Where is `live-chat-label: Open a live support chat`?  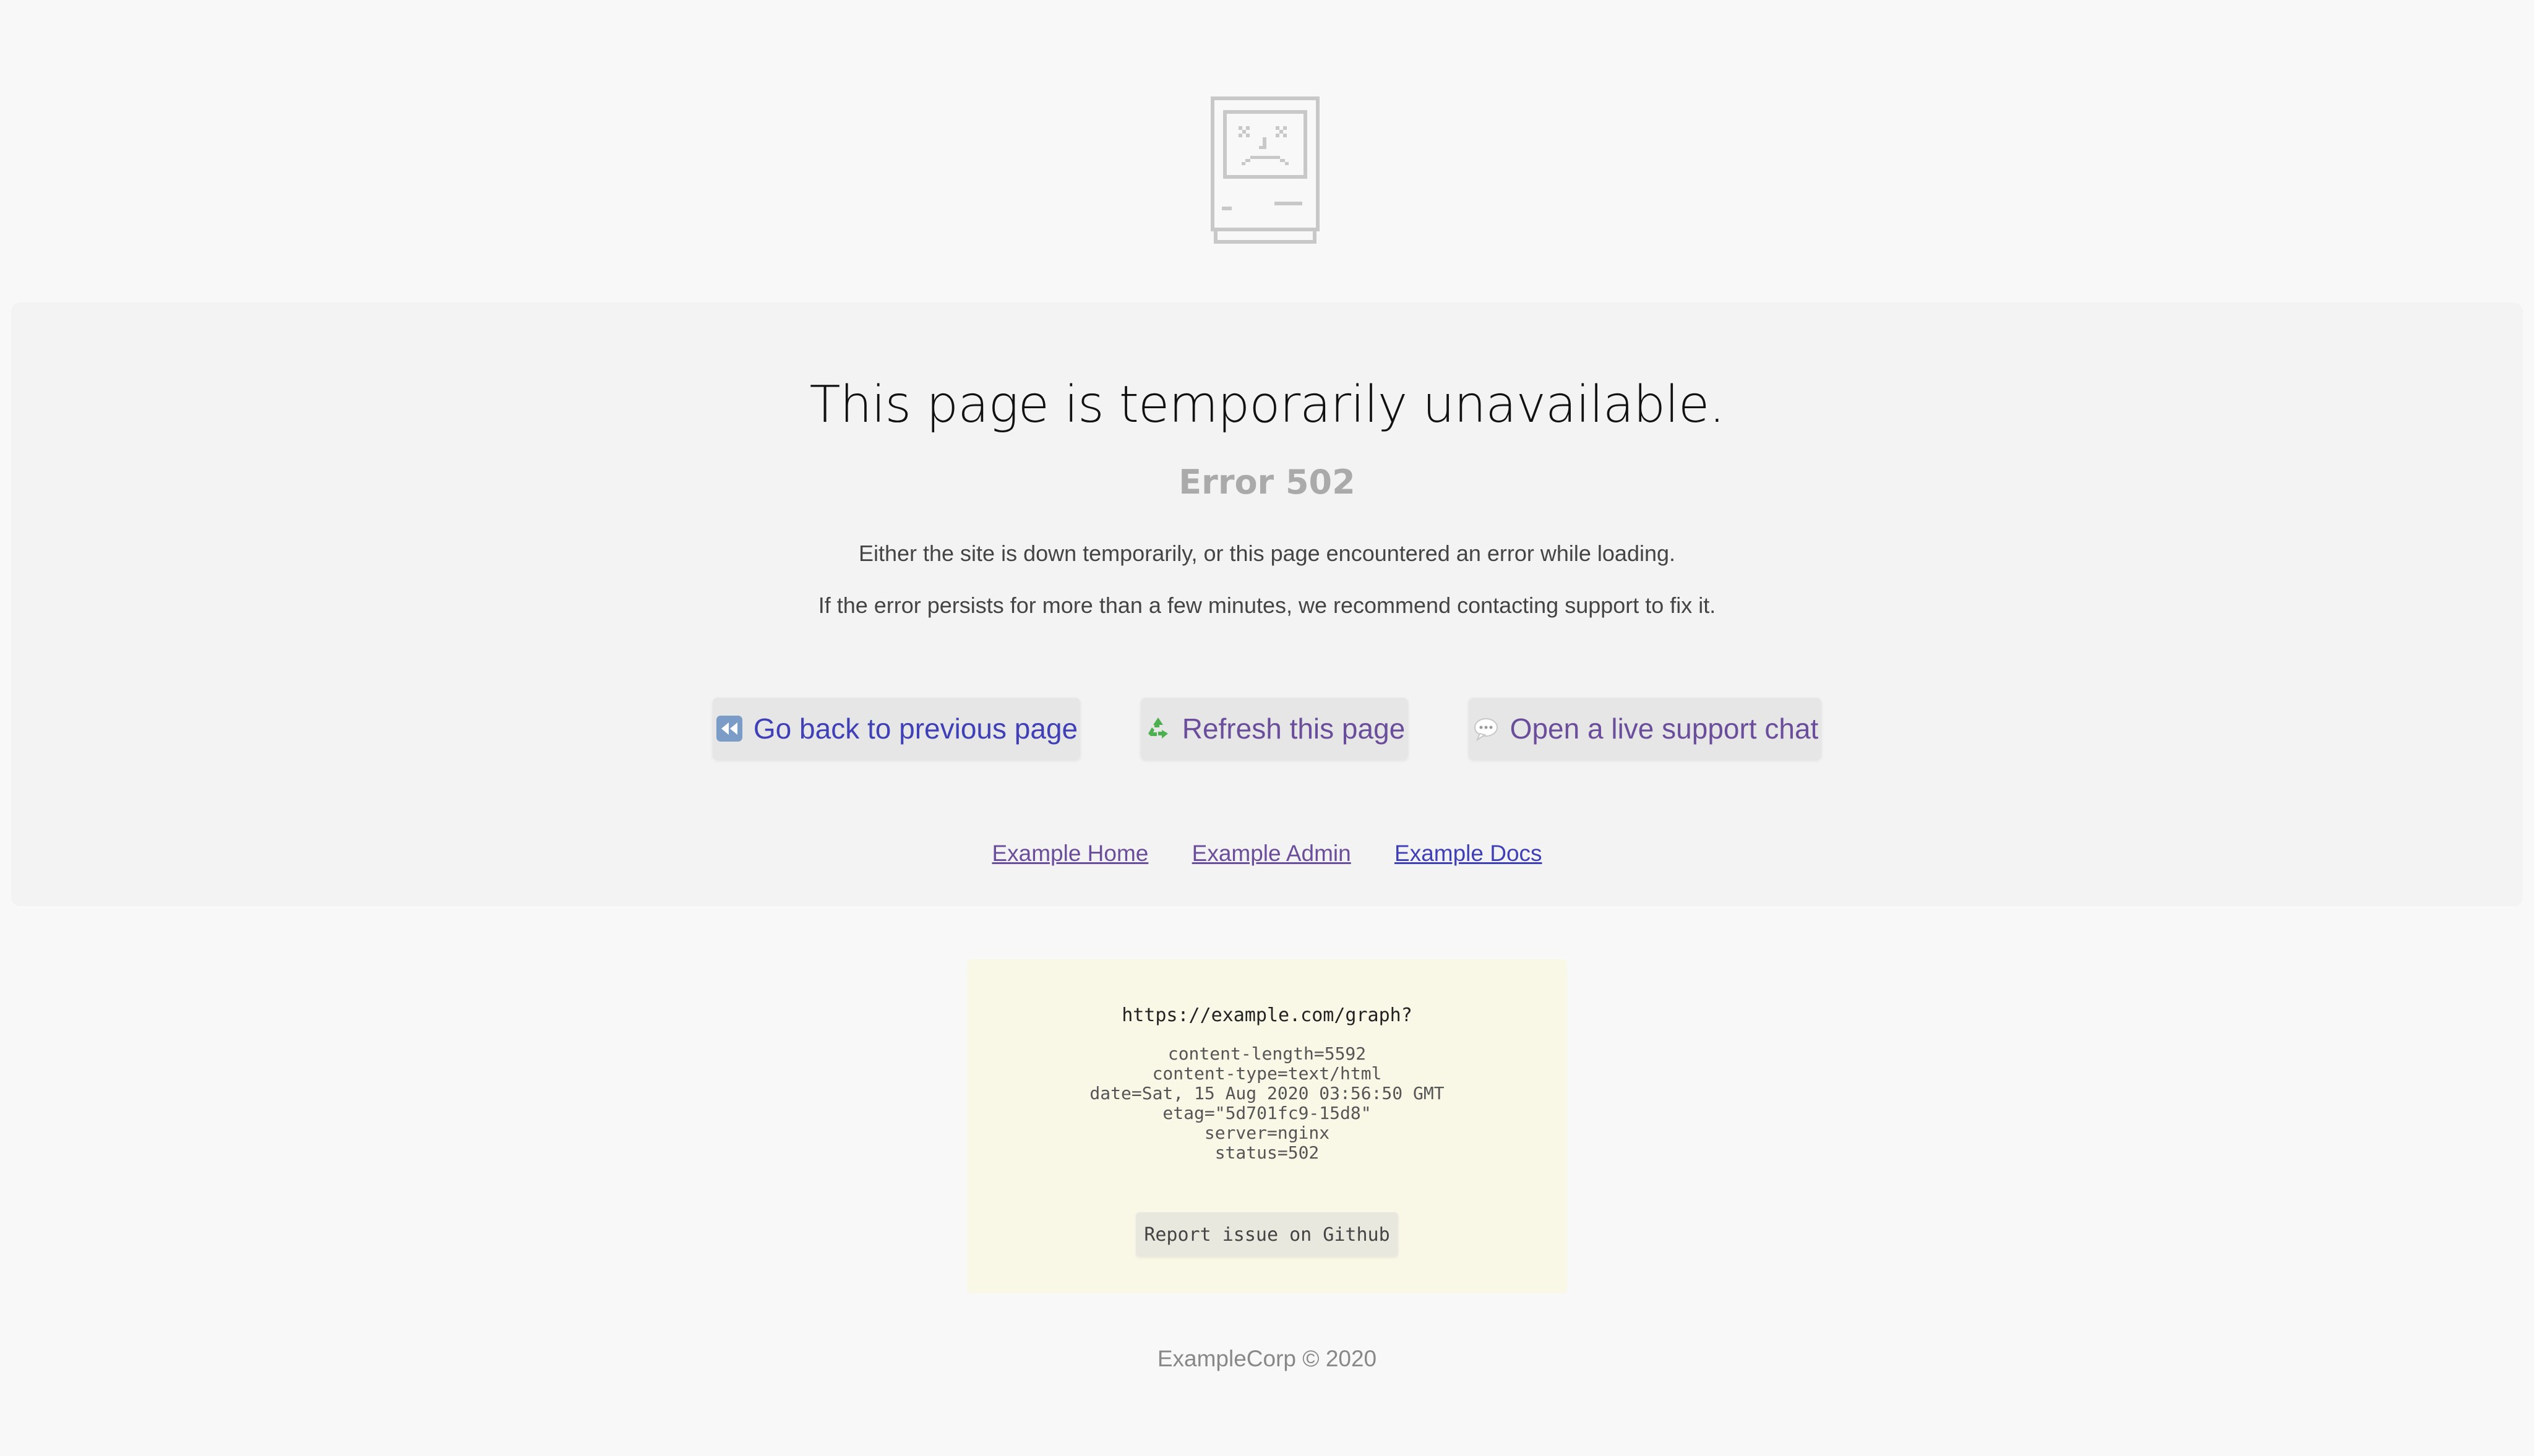 live-chat-label: Open a live support chat is located at coordinates (1665, 729).